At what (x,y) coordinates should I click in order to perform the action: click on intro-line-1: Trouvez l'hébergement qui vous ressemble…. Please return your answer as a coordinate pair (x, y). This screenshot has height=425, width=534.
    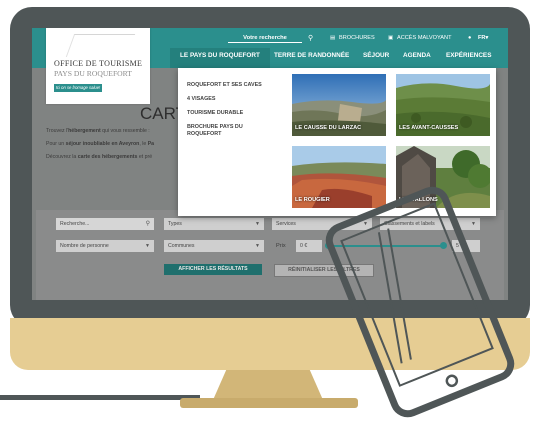
    Looking at the image, I should click on (98, 131).